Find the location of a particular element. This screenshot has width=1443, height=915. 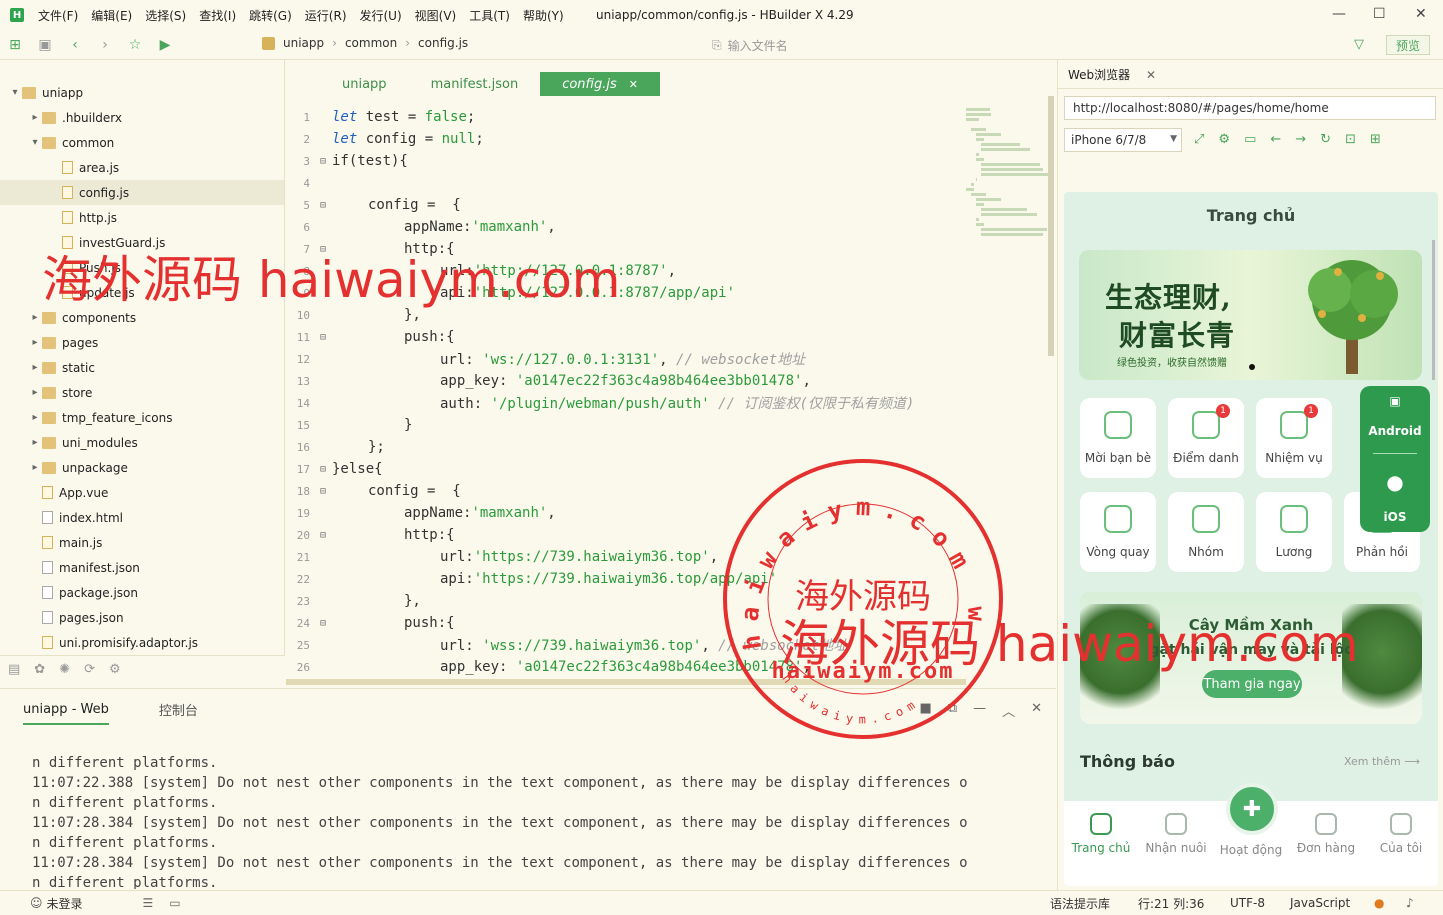

browser-tab-close-icon: ✕ is located at coordinates (1151, 75).